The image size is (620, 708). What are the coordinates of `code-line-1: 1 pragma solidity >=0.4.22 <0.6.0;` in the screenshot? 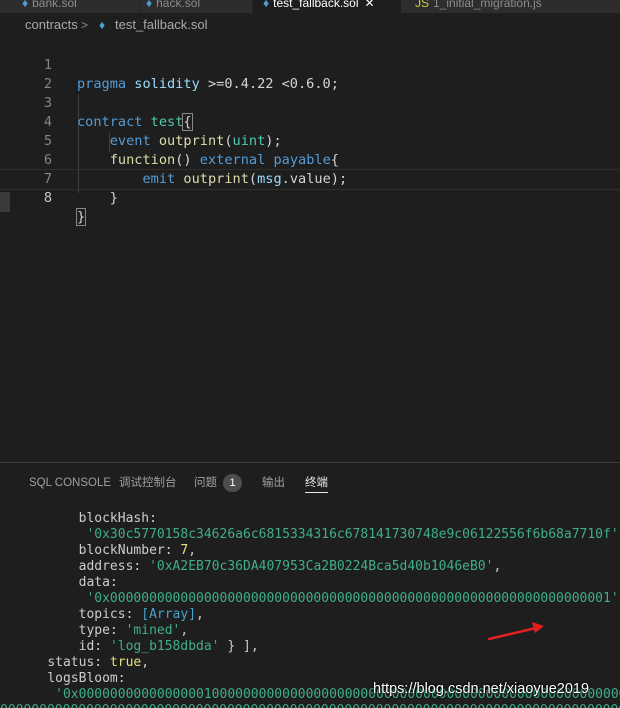 It's located at (310, 64).